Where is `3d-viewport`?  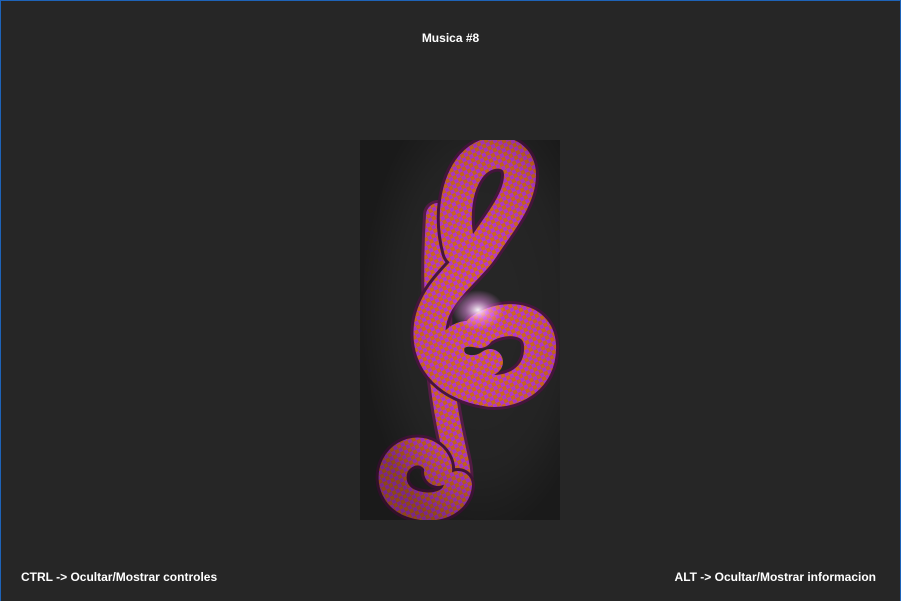
3d-viewport is located at coordinates (460, 328).